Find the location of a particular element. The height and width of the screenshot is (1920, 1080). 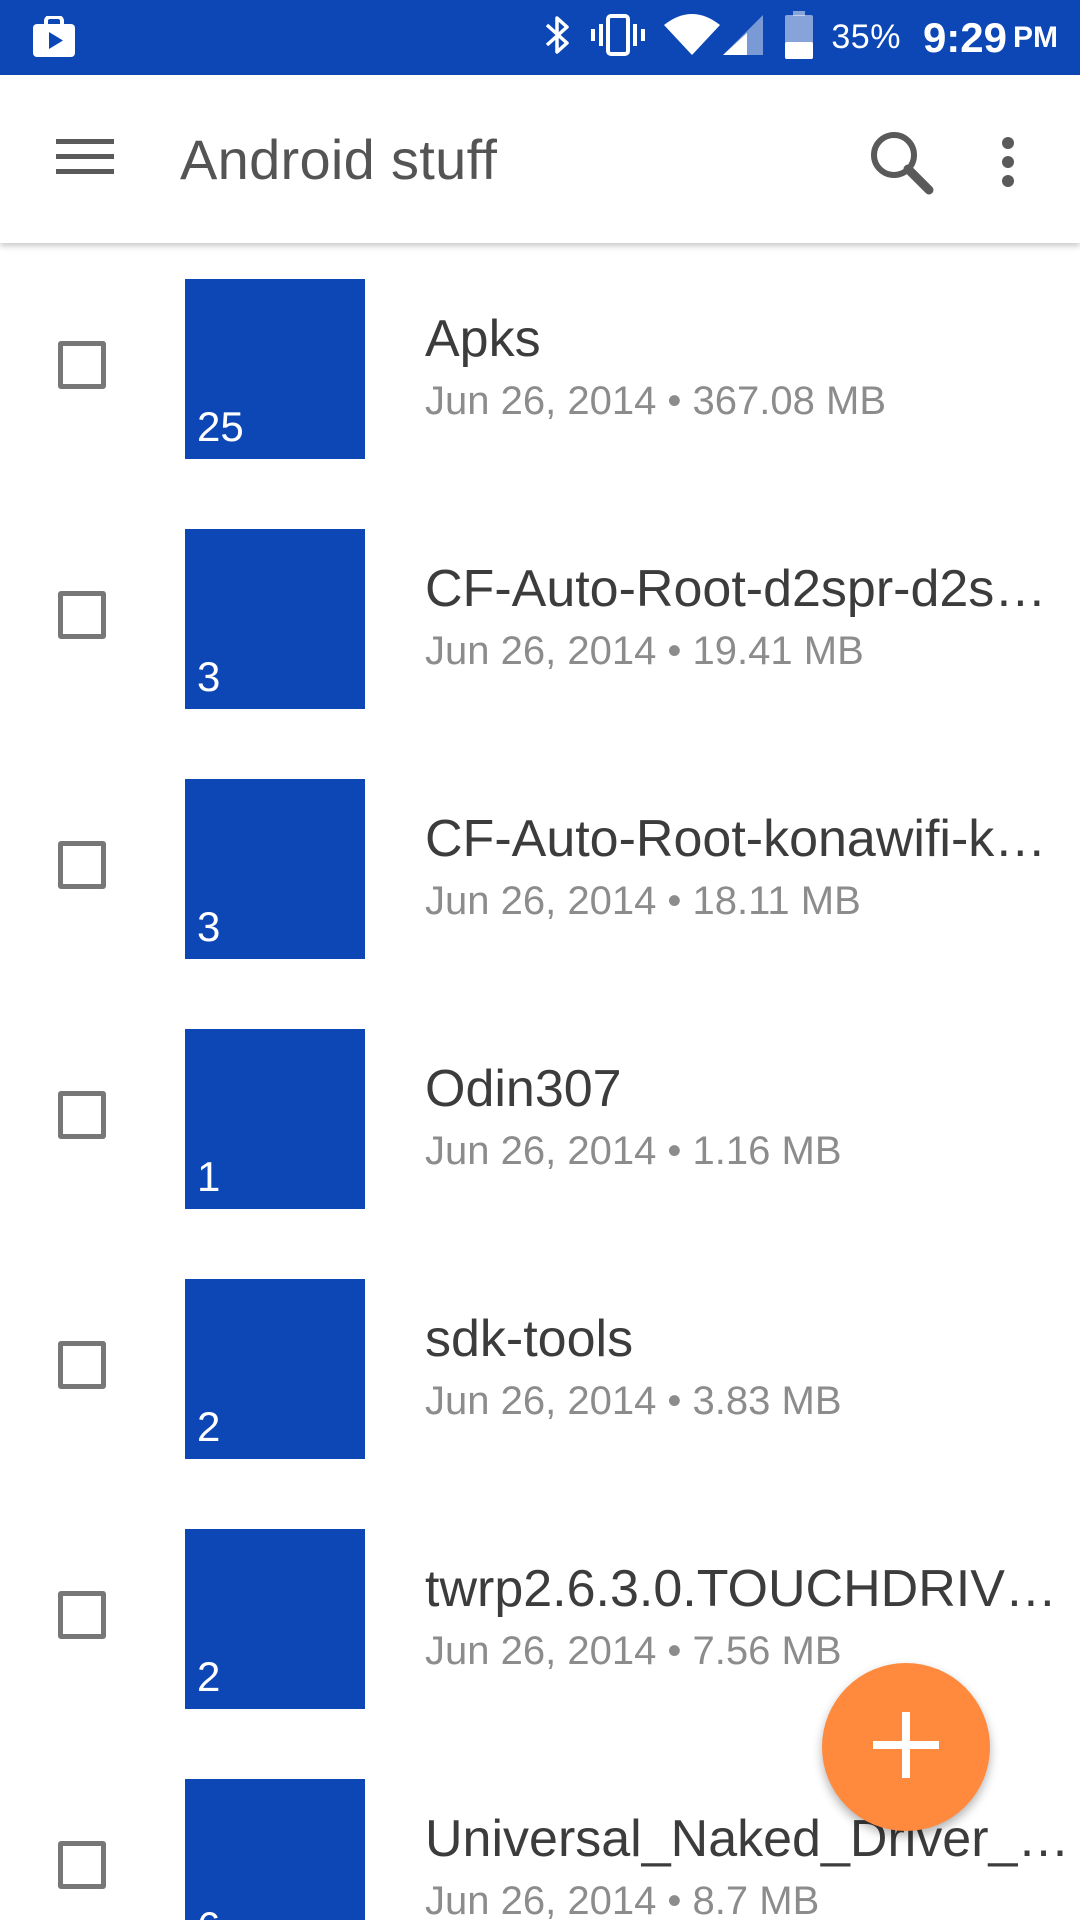

list-item: 2 sdk-tools Jun 26, 2014 • 3.83 MB is located at coordinates (540, 1368).